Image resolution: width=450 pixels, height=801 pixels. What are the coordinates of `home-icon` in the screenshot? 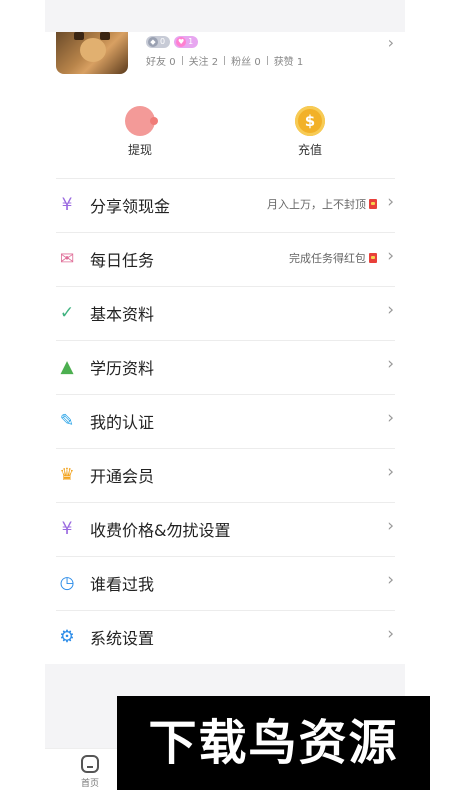 It's located at (90, 764).